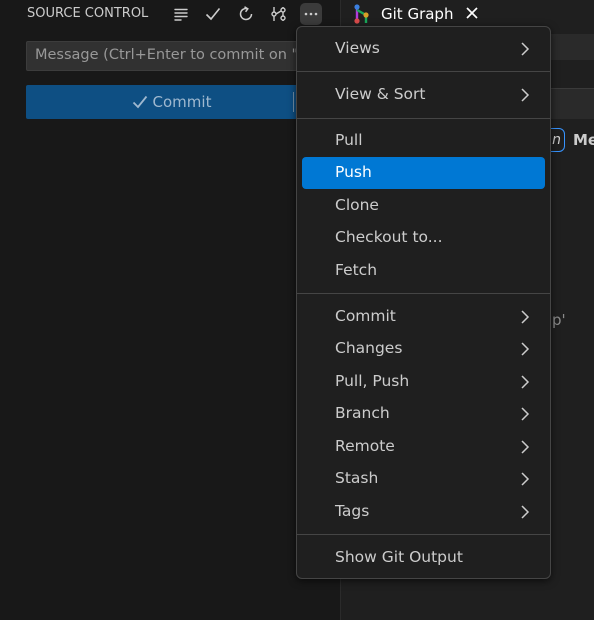 The image size is (594, 620). I want to click on column-header-fragment: Me, so click(583, 140).